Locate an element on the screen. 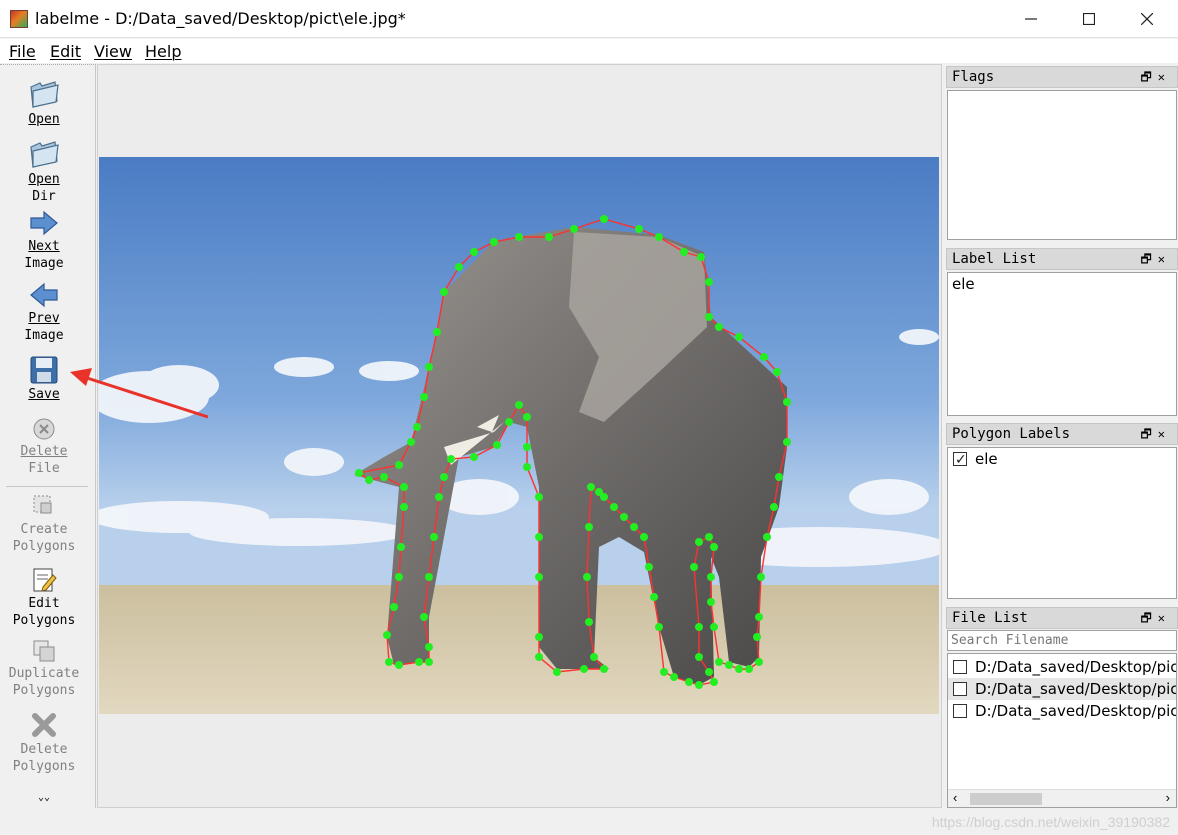  open-dir-button: Open Dir is located at coordinates (44, 172).